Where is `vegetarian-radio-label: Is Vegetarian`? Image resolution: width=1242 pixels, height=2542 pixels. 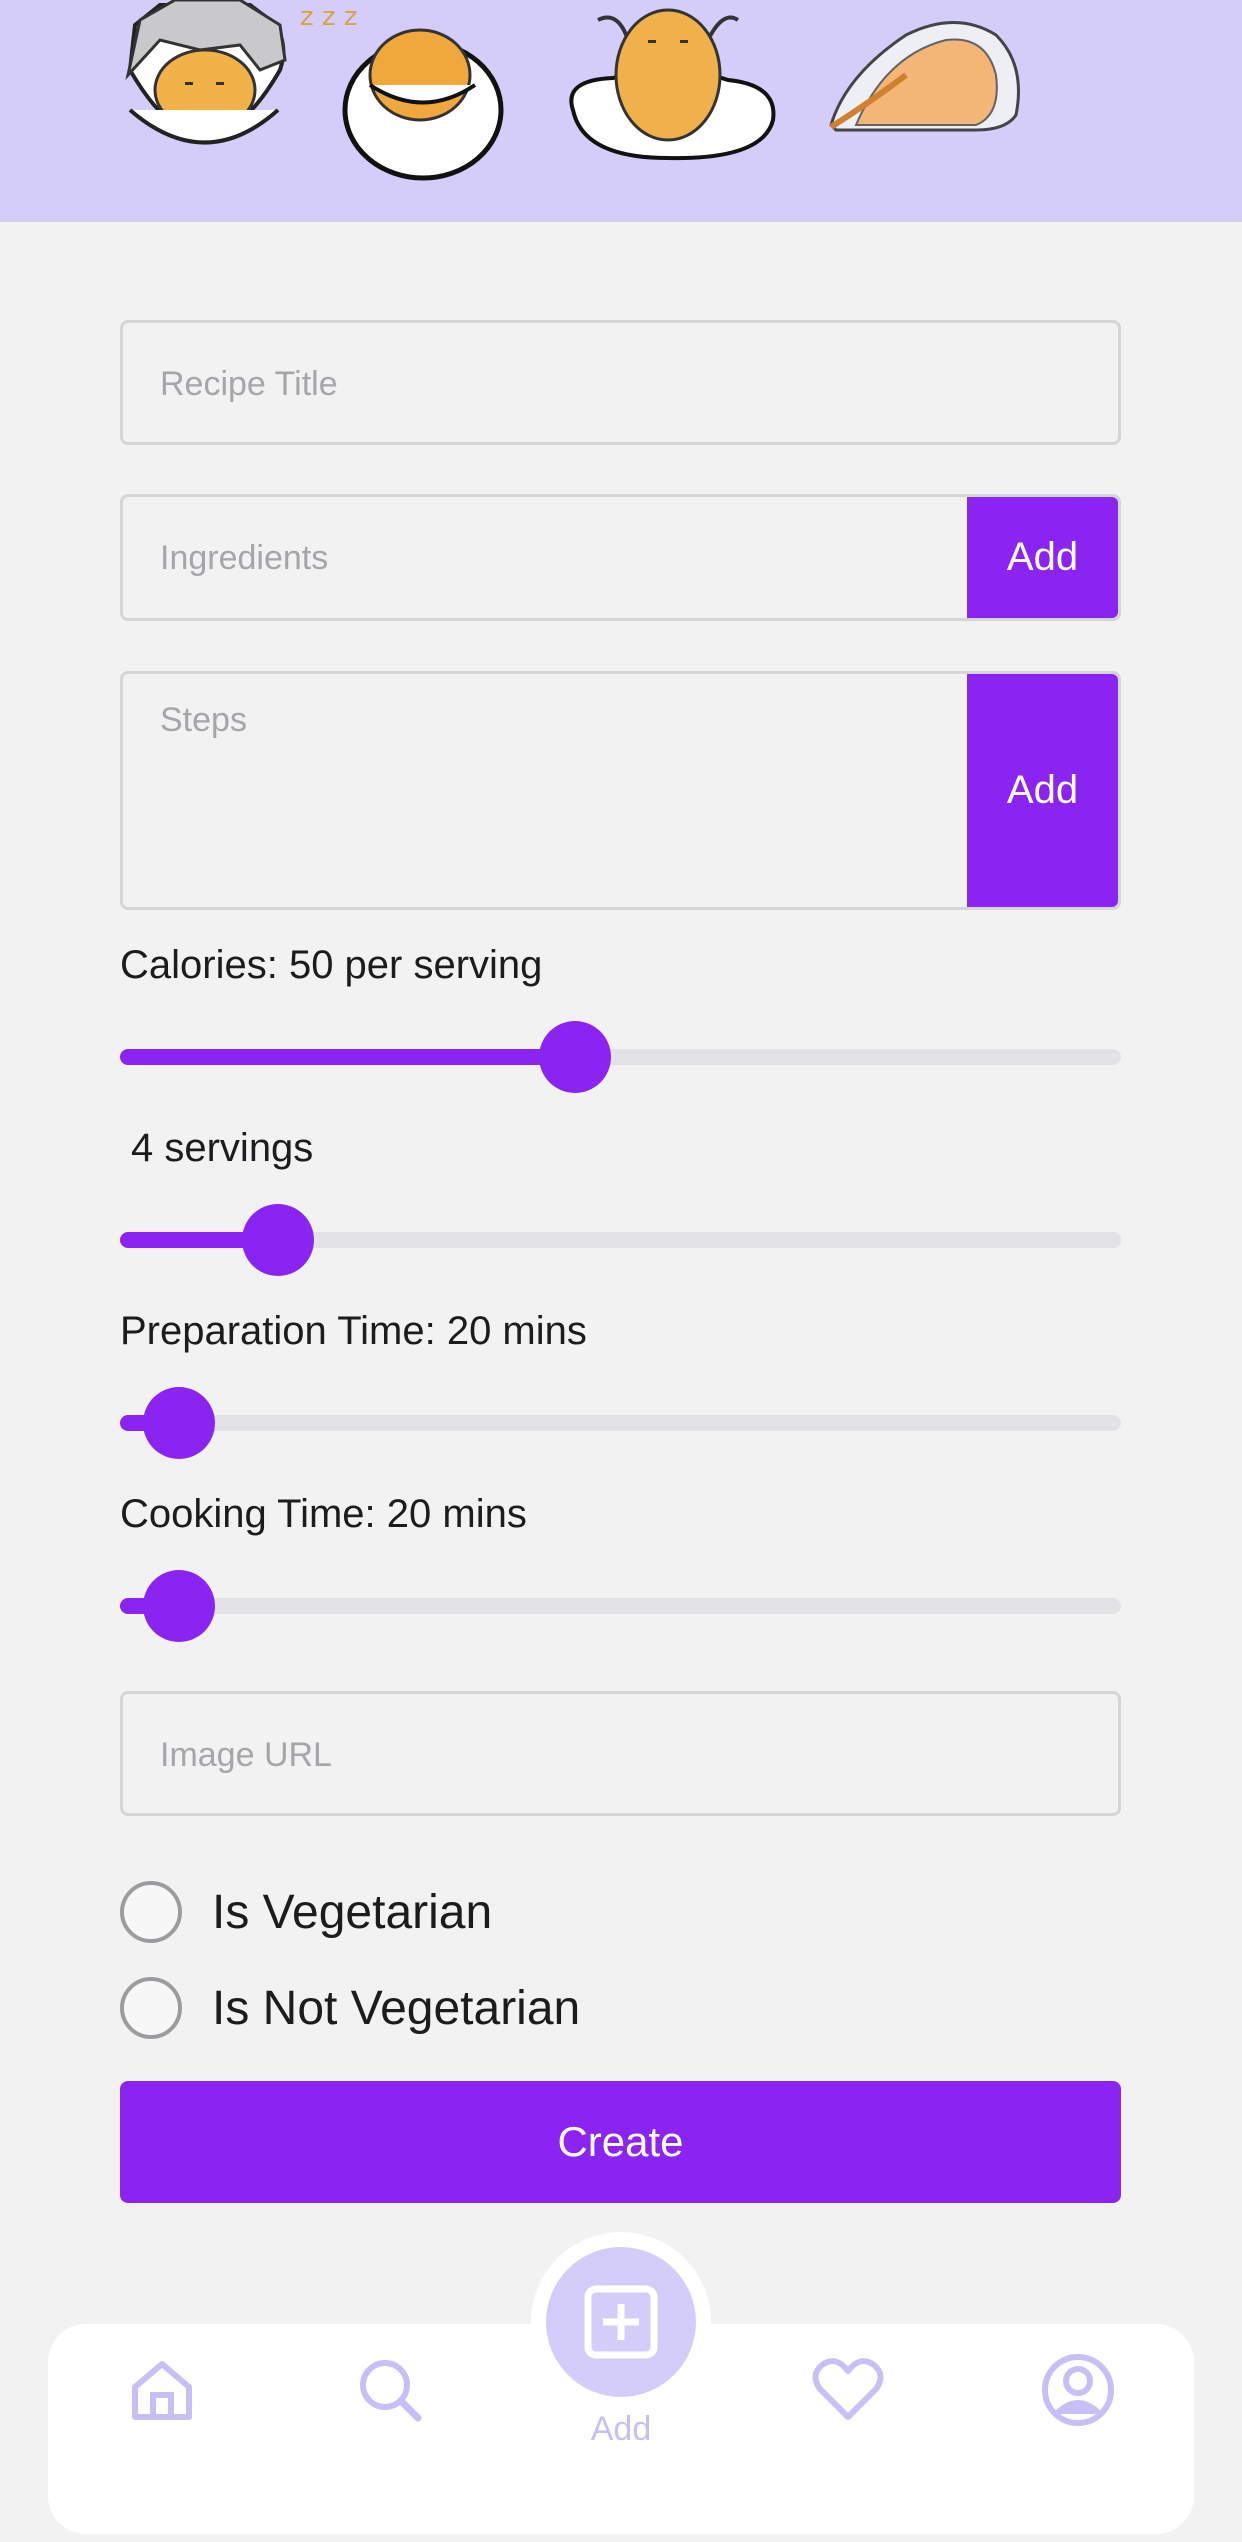
vegetarian-radio-label: Is Vegetarian is located at coordinates (352, 1912).